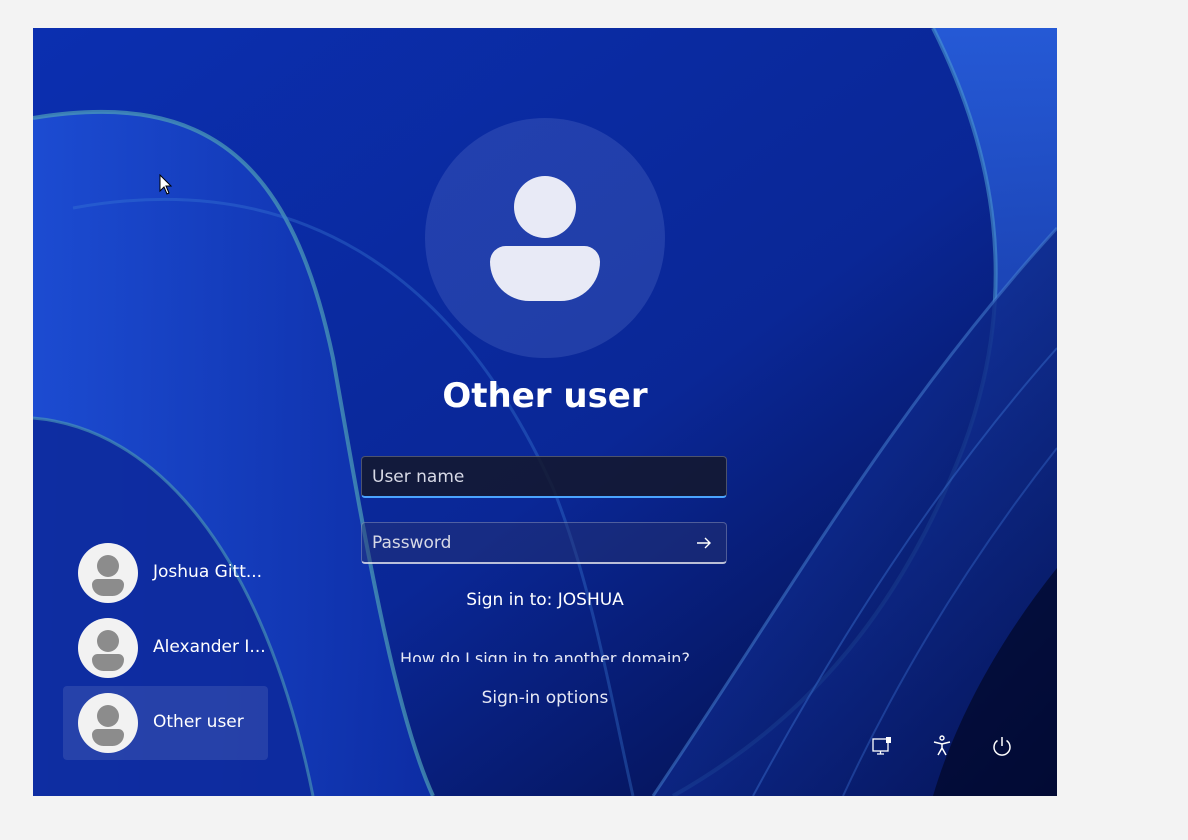 The height and width of the screenshot is (840, 1188). What do you see at coordinates (545, 273) in the screenshot?
I see `avatar-body` at bounding box center [545, 273].